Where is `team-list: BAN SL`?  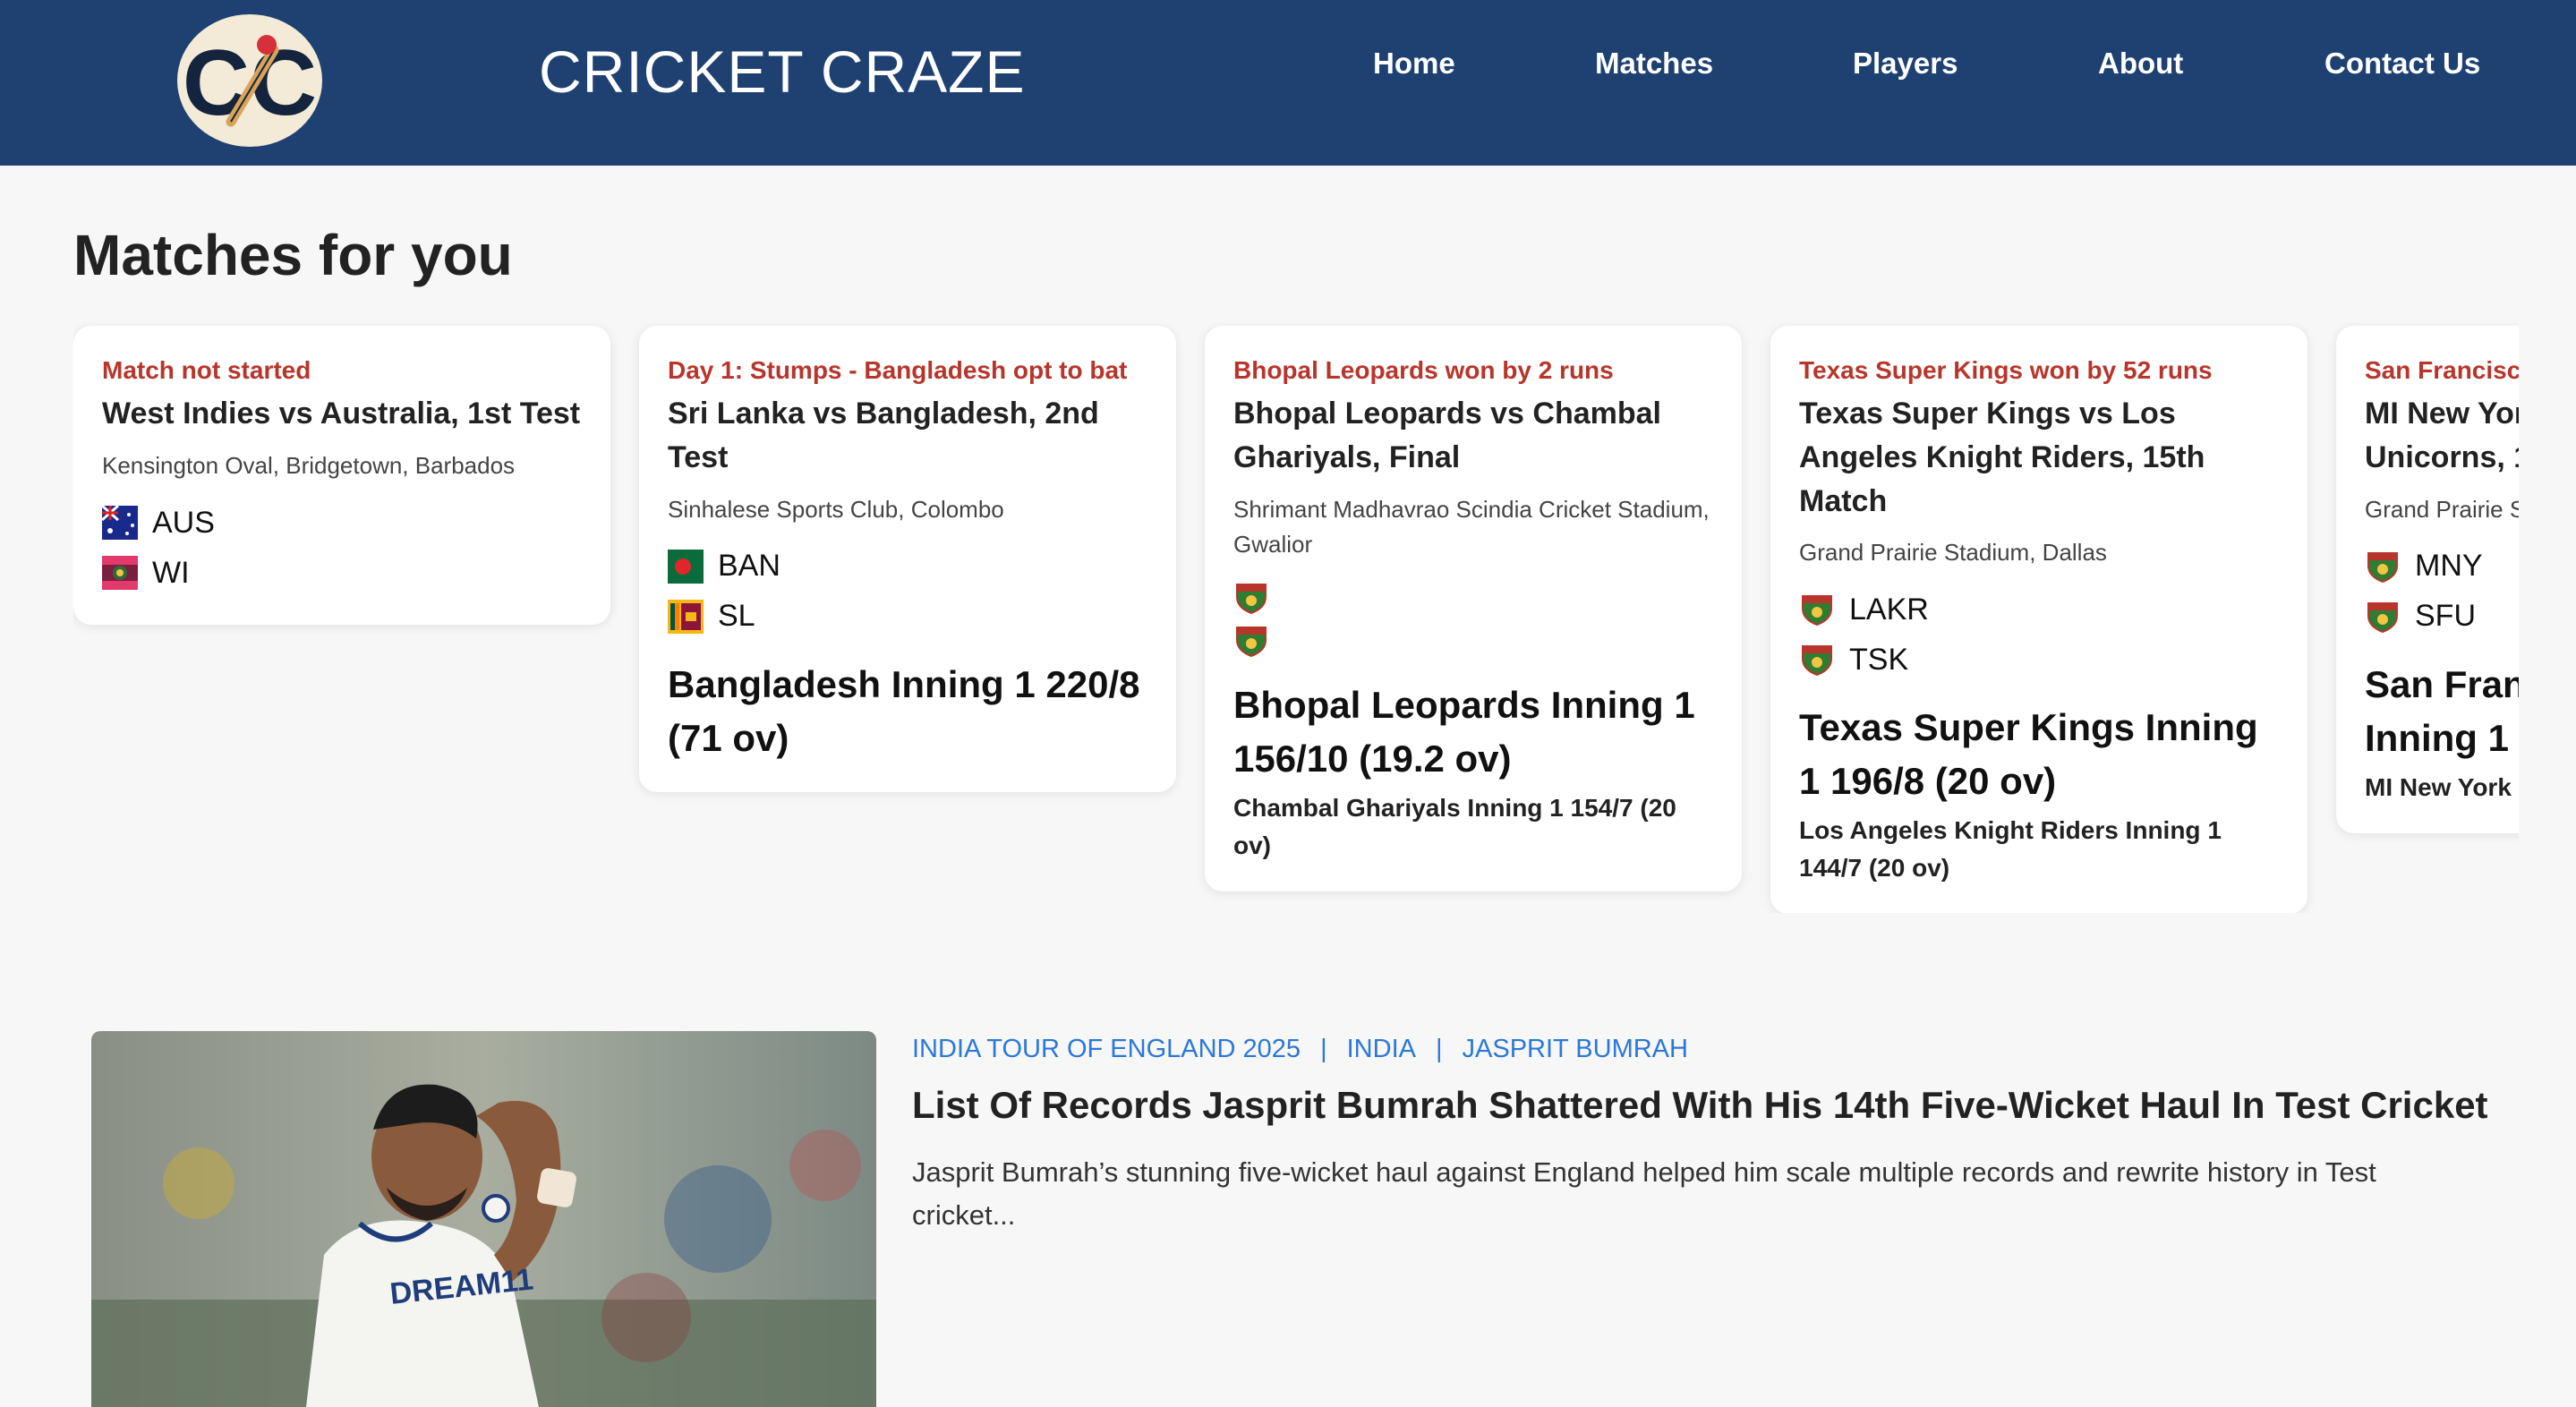
team-list: BAN SL is located at coordinates (907, 591).